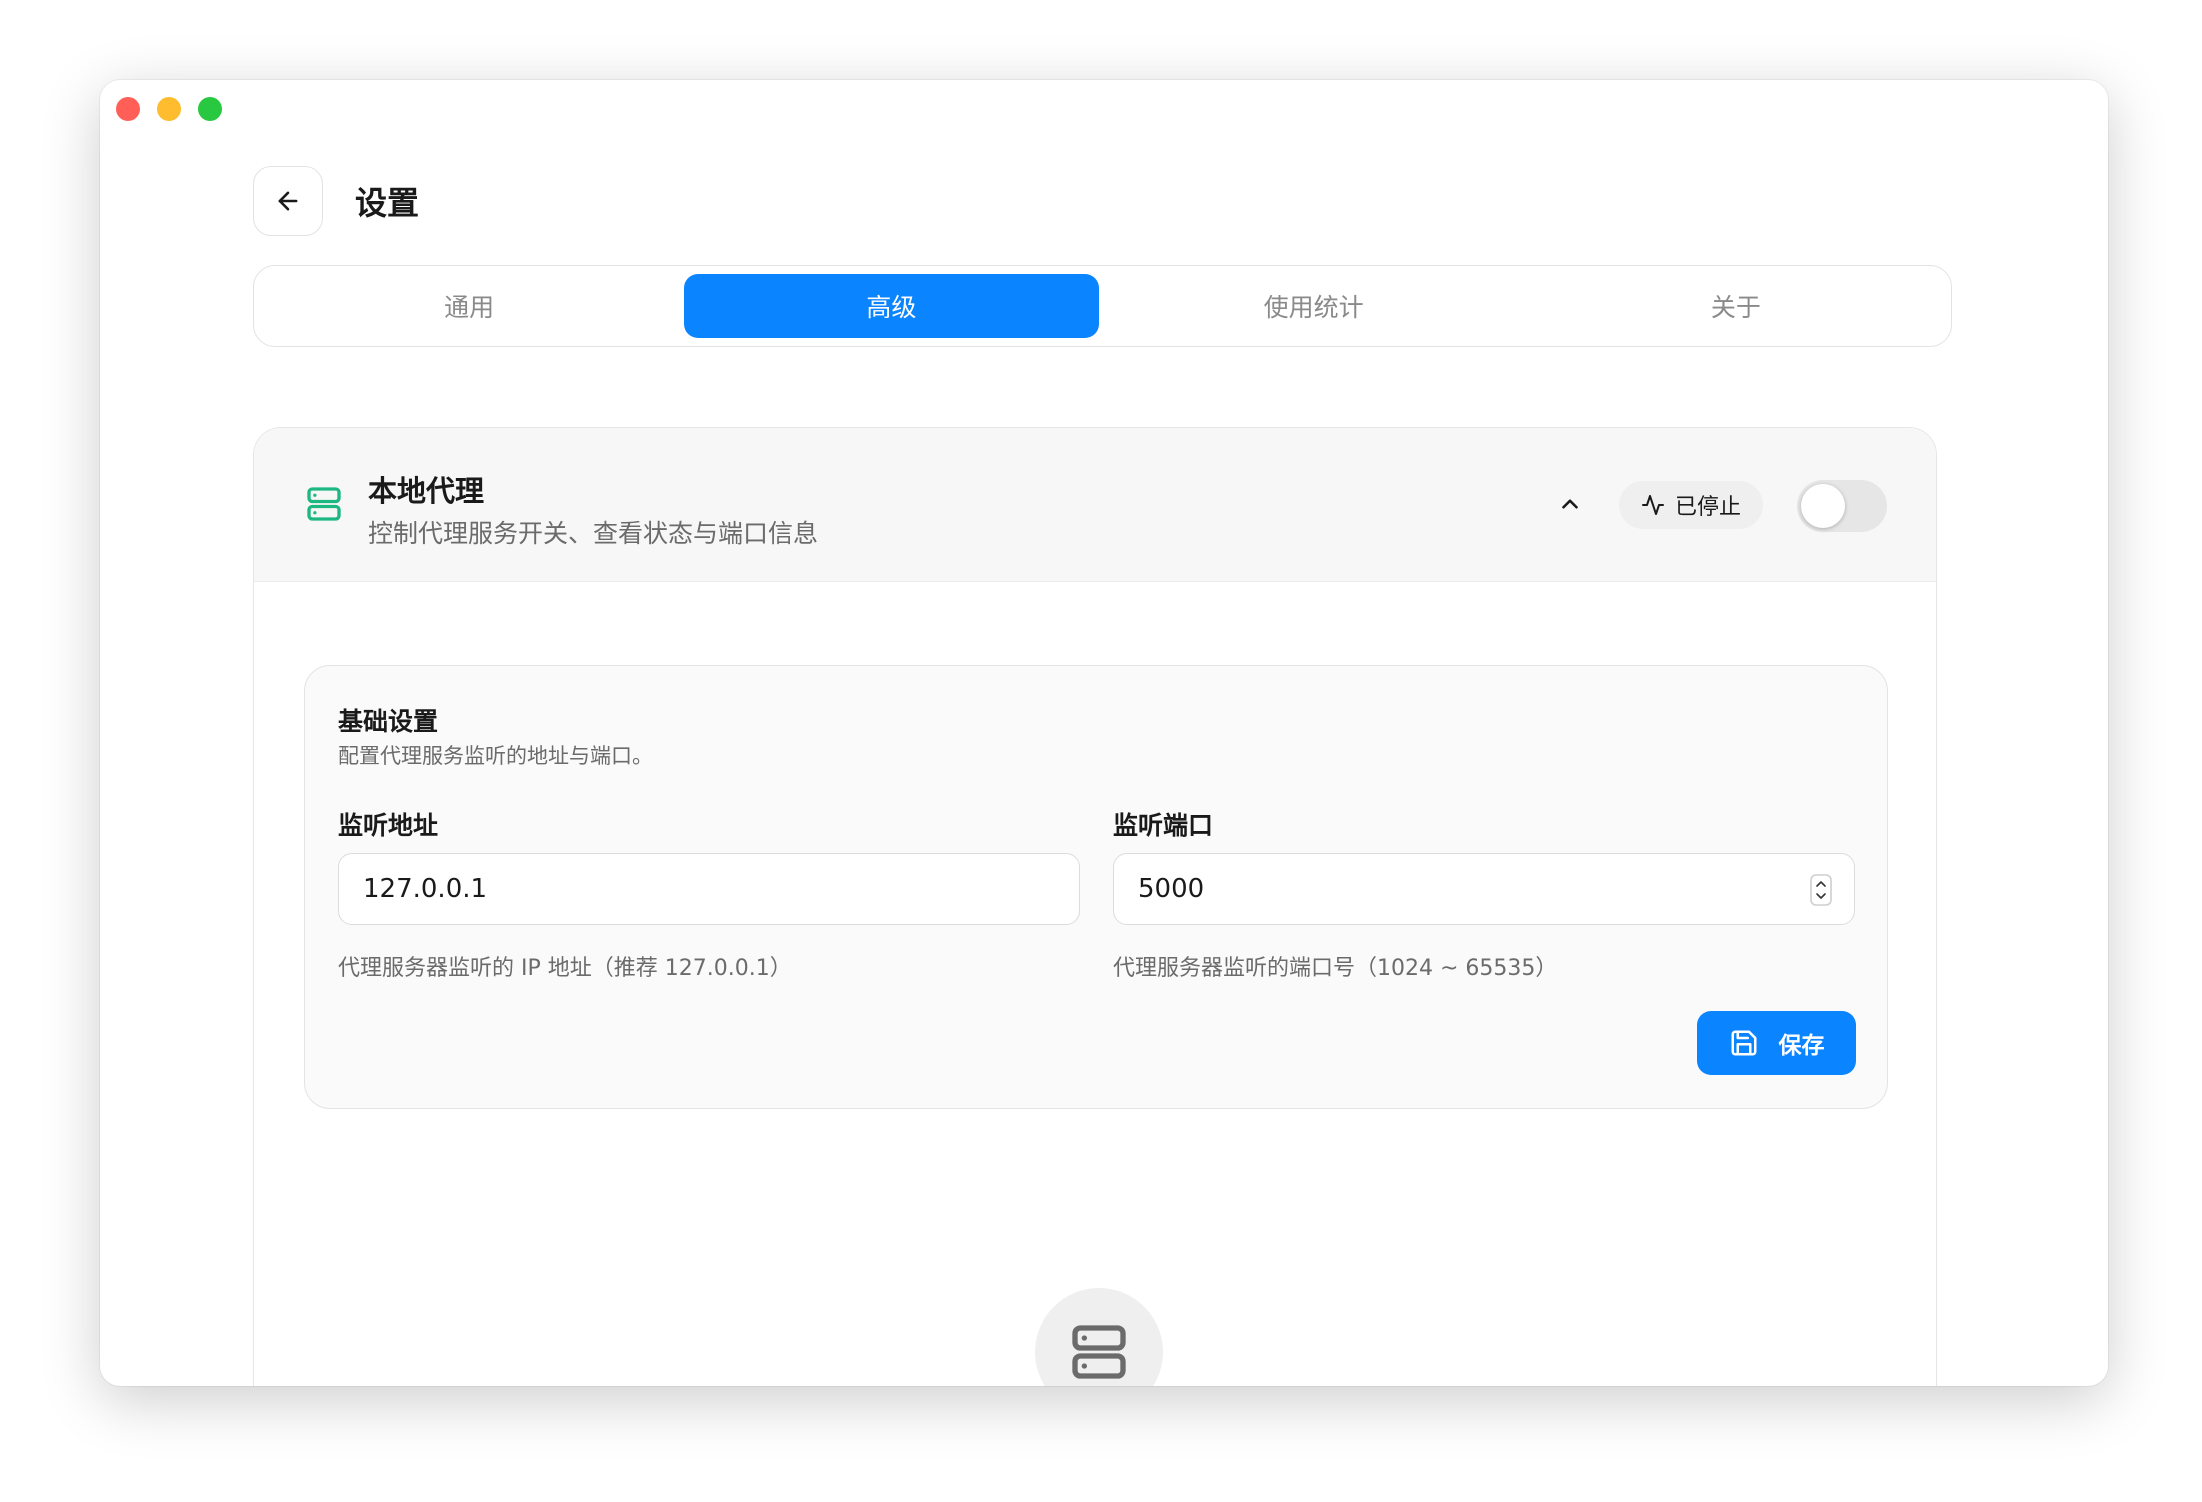 This screenshot has height=1502, width=2202. I want to click on port-stepper, so click(1821, 890).